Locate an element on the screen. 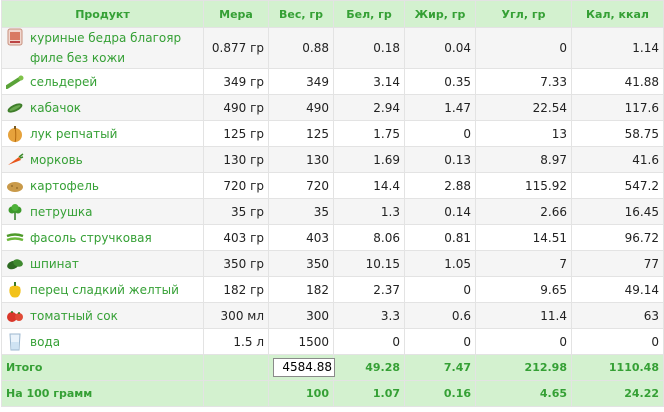 The width and height of the screenshot is (664, 412). weight-cell: 35 is located at coordinates (301, 211).